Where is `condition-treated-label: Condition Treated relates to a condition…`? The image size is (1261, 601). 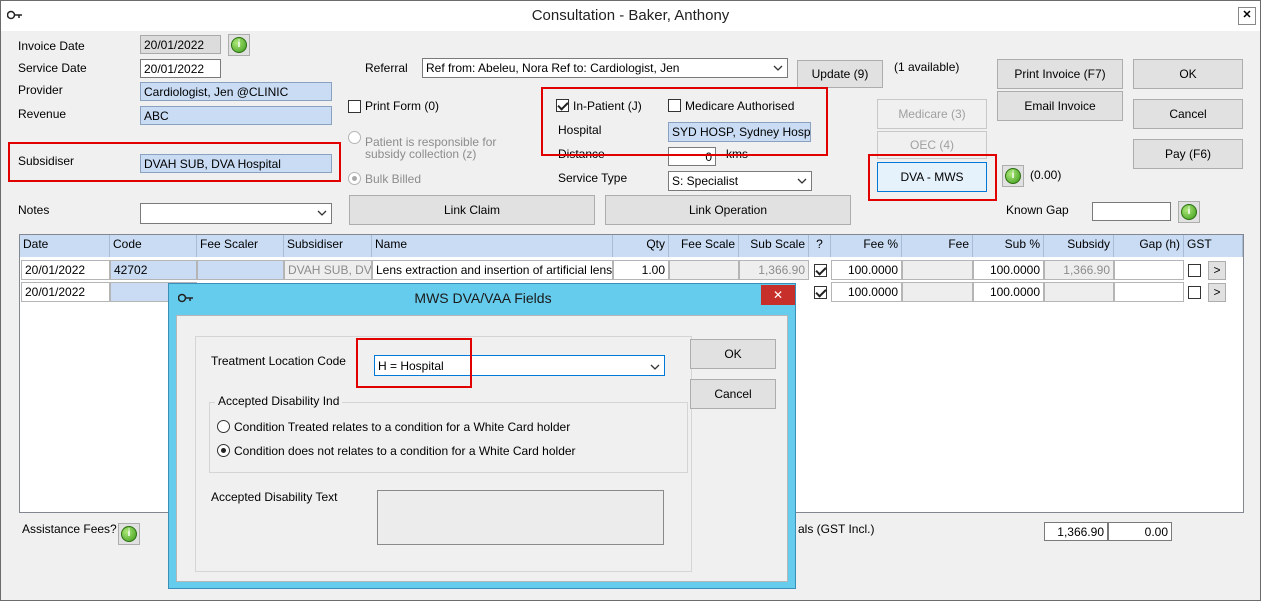 condition-treated-label: Condition Treated relates to a condition… is located at coordinates (402, 427).